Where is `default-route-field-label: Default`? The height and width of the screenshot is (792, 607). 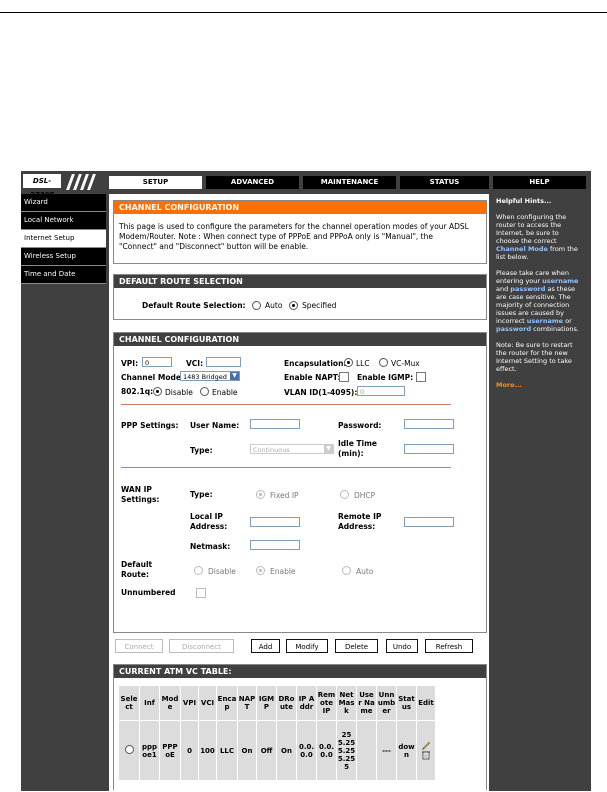
default-route-field-label: Default is located at coordinates (137, 564).